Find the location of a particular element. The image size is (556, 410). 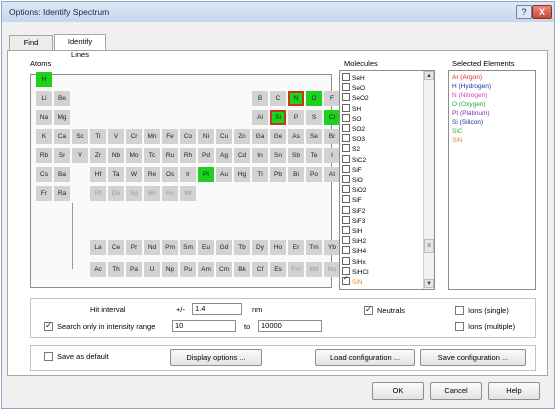

scroll-up-arrow: ▲ is located at coordinates (429, 75).